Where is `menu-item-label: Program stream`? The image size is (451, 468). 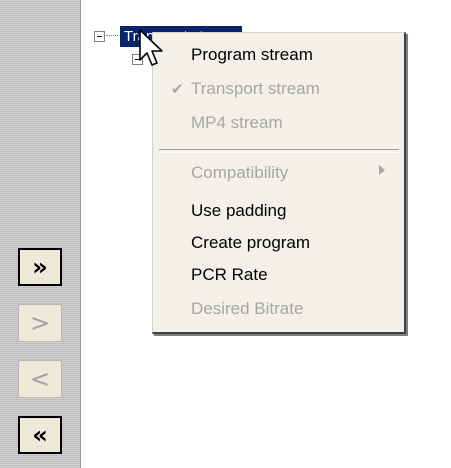 menu-item-label: Program stream is located at coordinates (252, 54).